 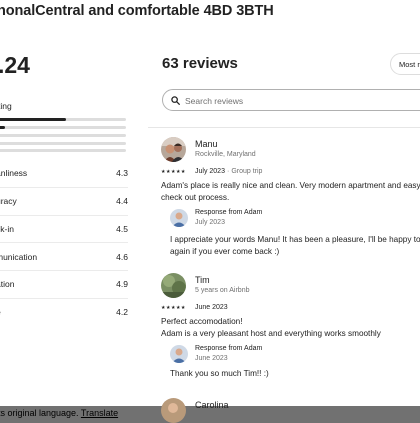 What do you see at coordinates (225, 154) in the screenshot?
I see `reviewer-location: Rockville, Maryland` at bounding box center [225, 154].